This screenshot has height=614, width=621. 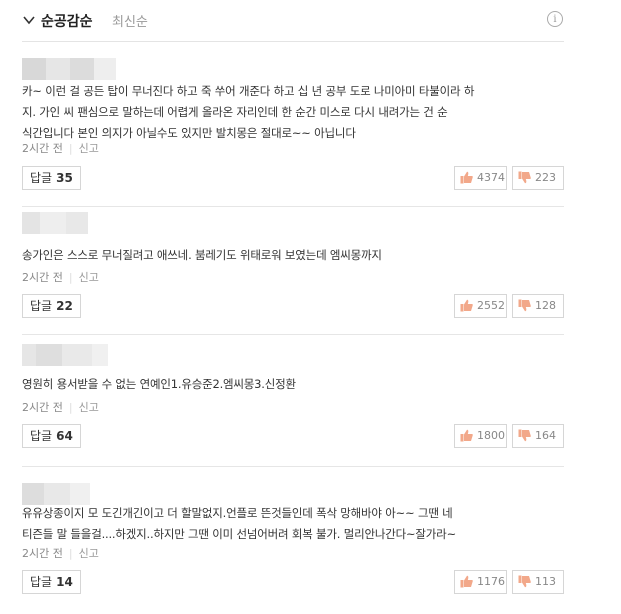 I want to click on sort-by-likes: 순공감순, so click(x=67, y=21).